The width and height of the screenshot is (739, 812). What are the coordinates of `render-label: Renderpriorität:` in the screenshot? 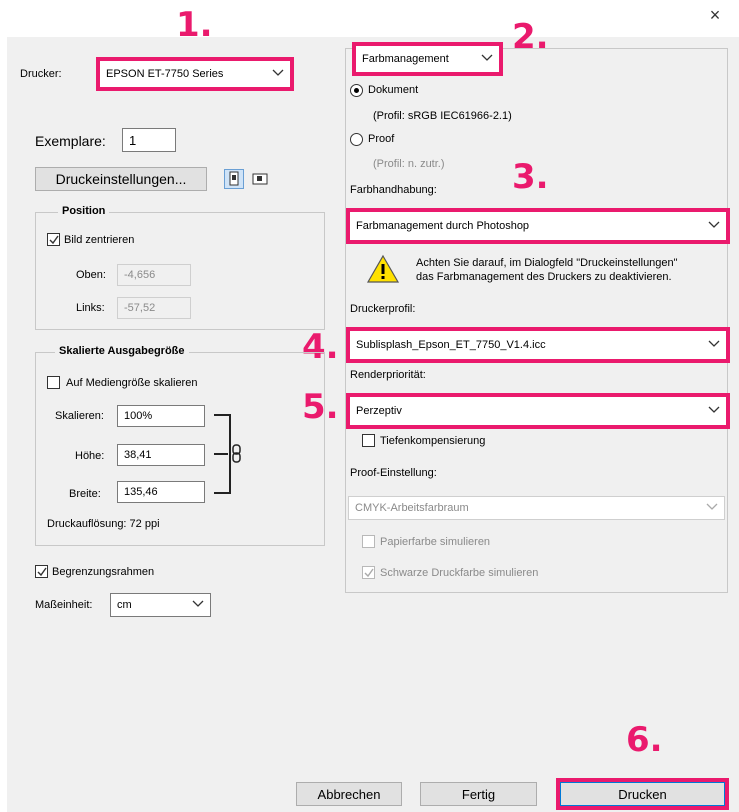 It's located at (388, 375).